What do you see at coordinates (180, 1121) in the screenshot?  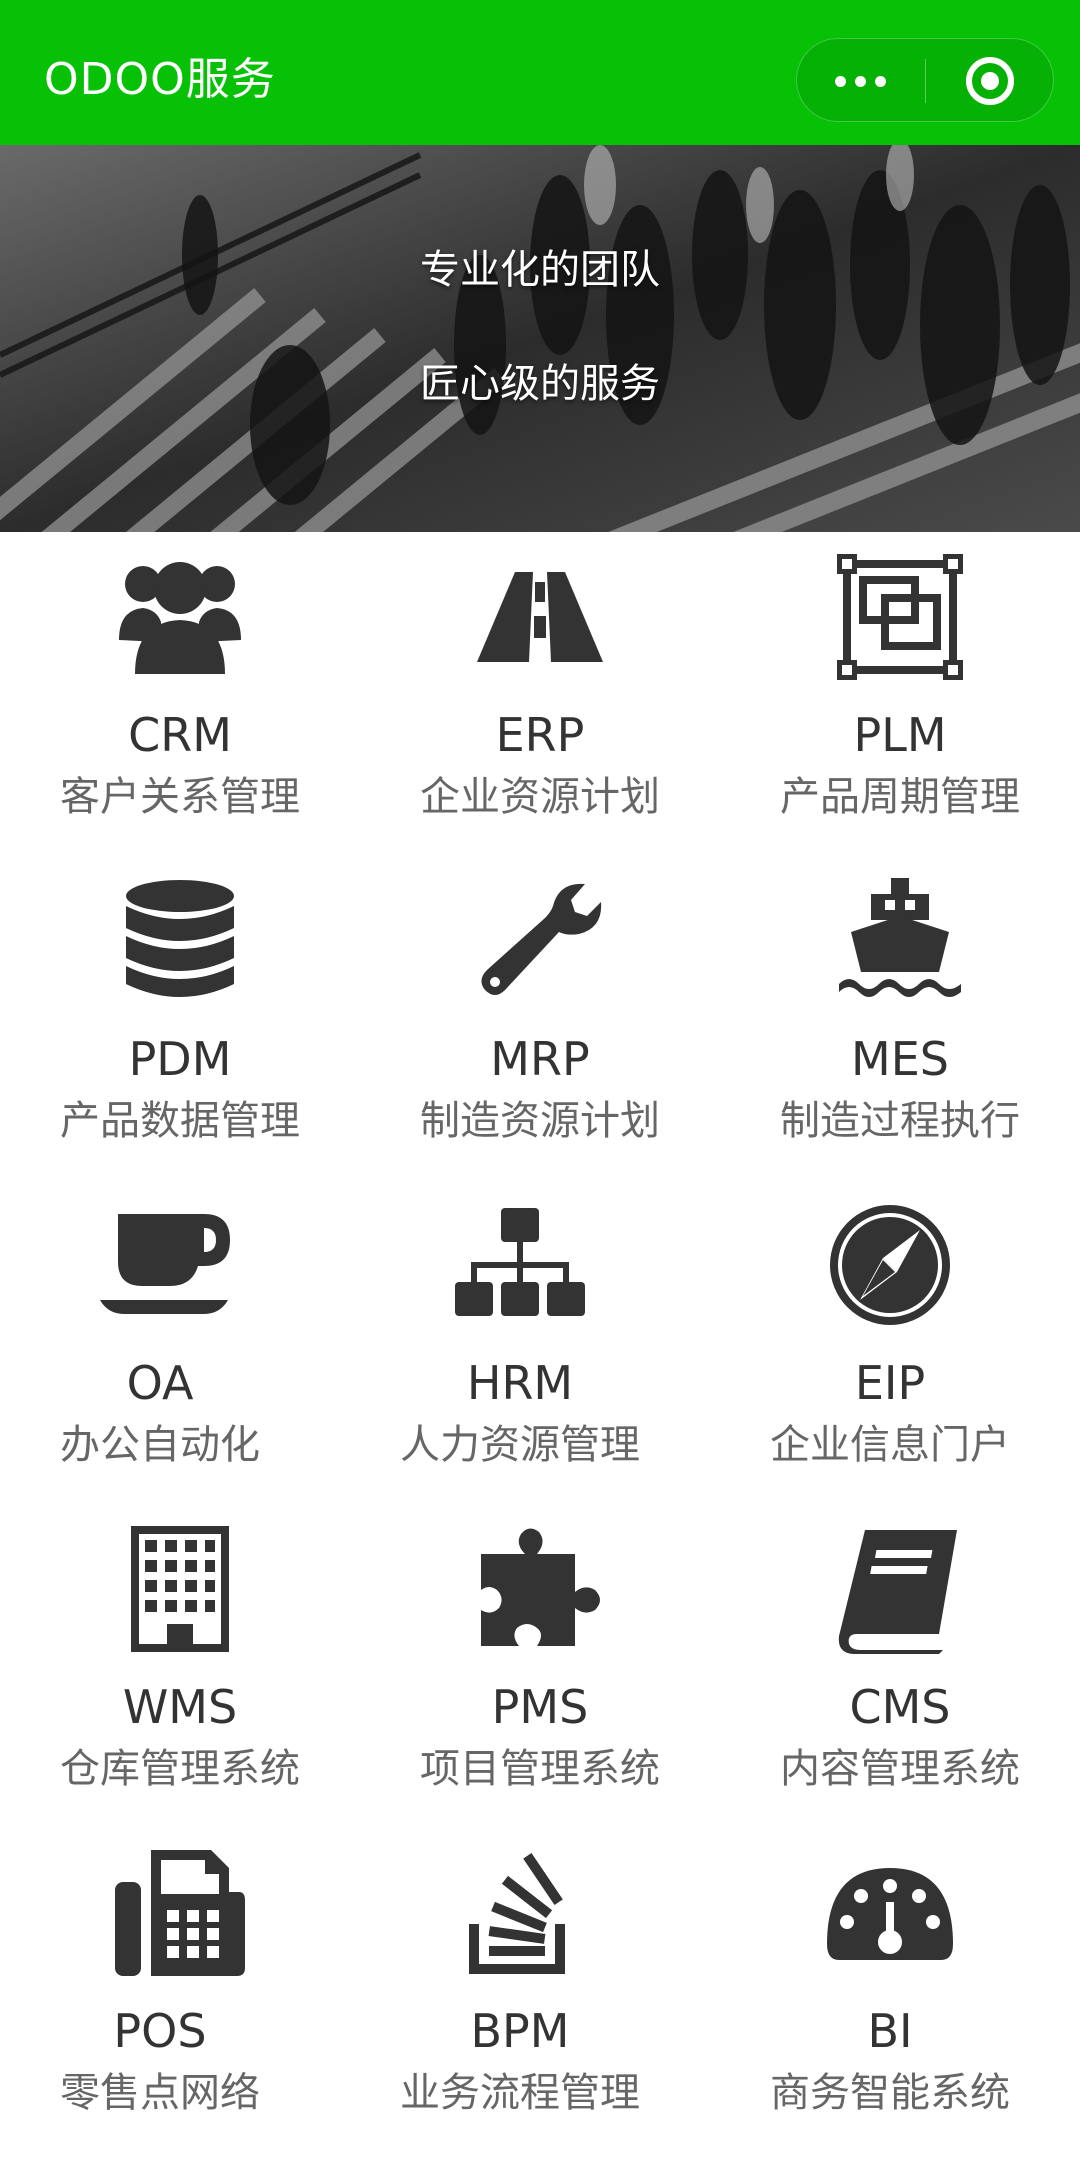 I see `service-desc: 产品数据管理` at bounding box center [180, 1121].